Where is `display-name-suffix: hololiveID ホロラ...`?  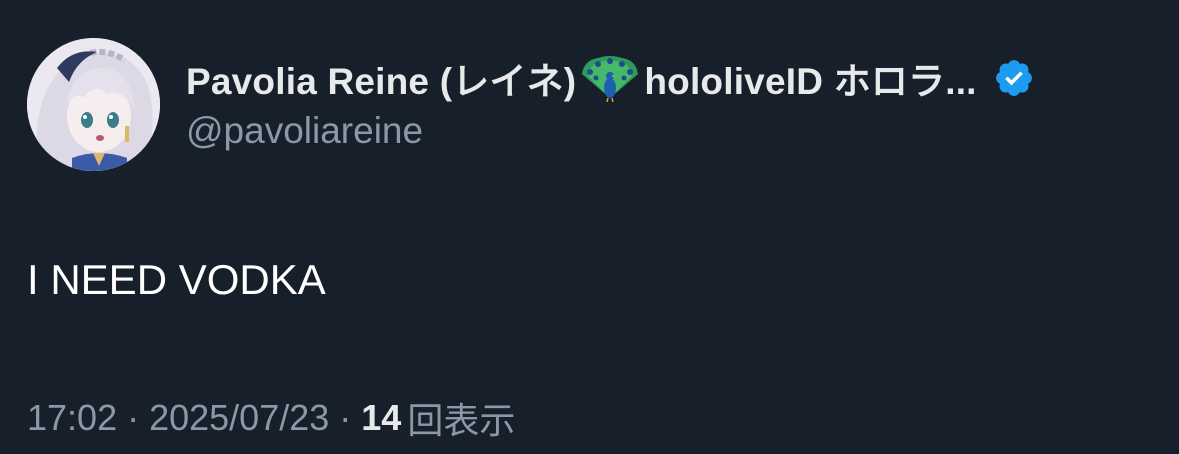
display-name-suffix: hololiveID ホロラ... is located at coordinates (810, 78).